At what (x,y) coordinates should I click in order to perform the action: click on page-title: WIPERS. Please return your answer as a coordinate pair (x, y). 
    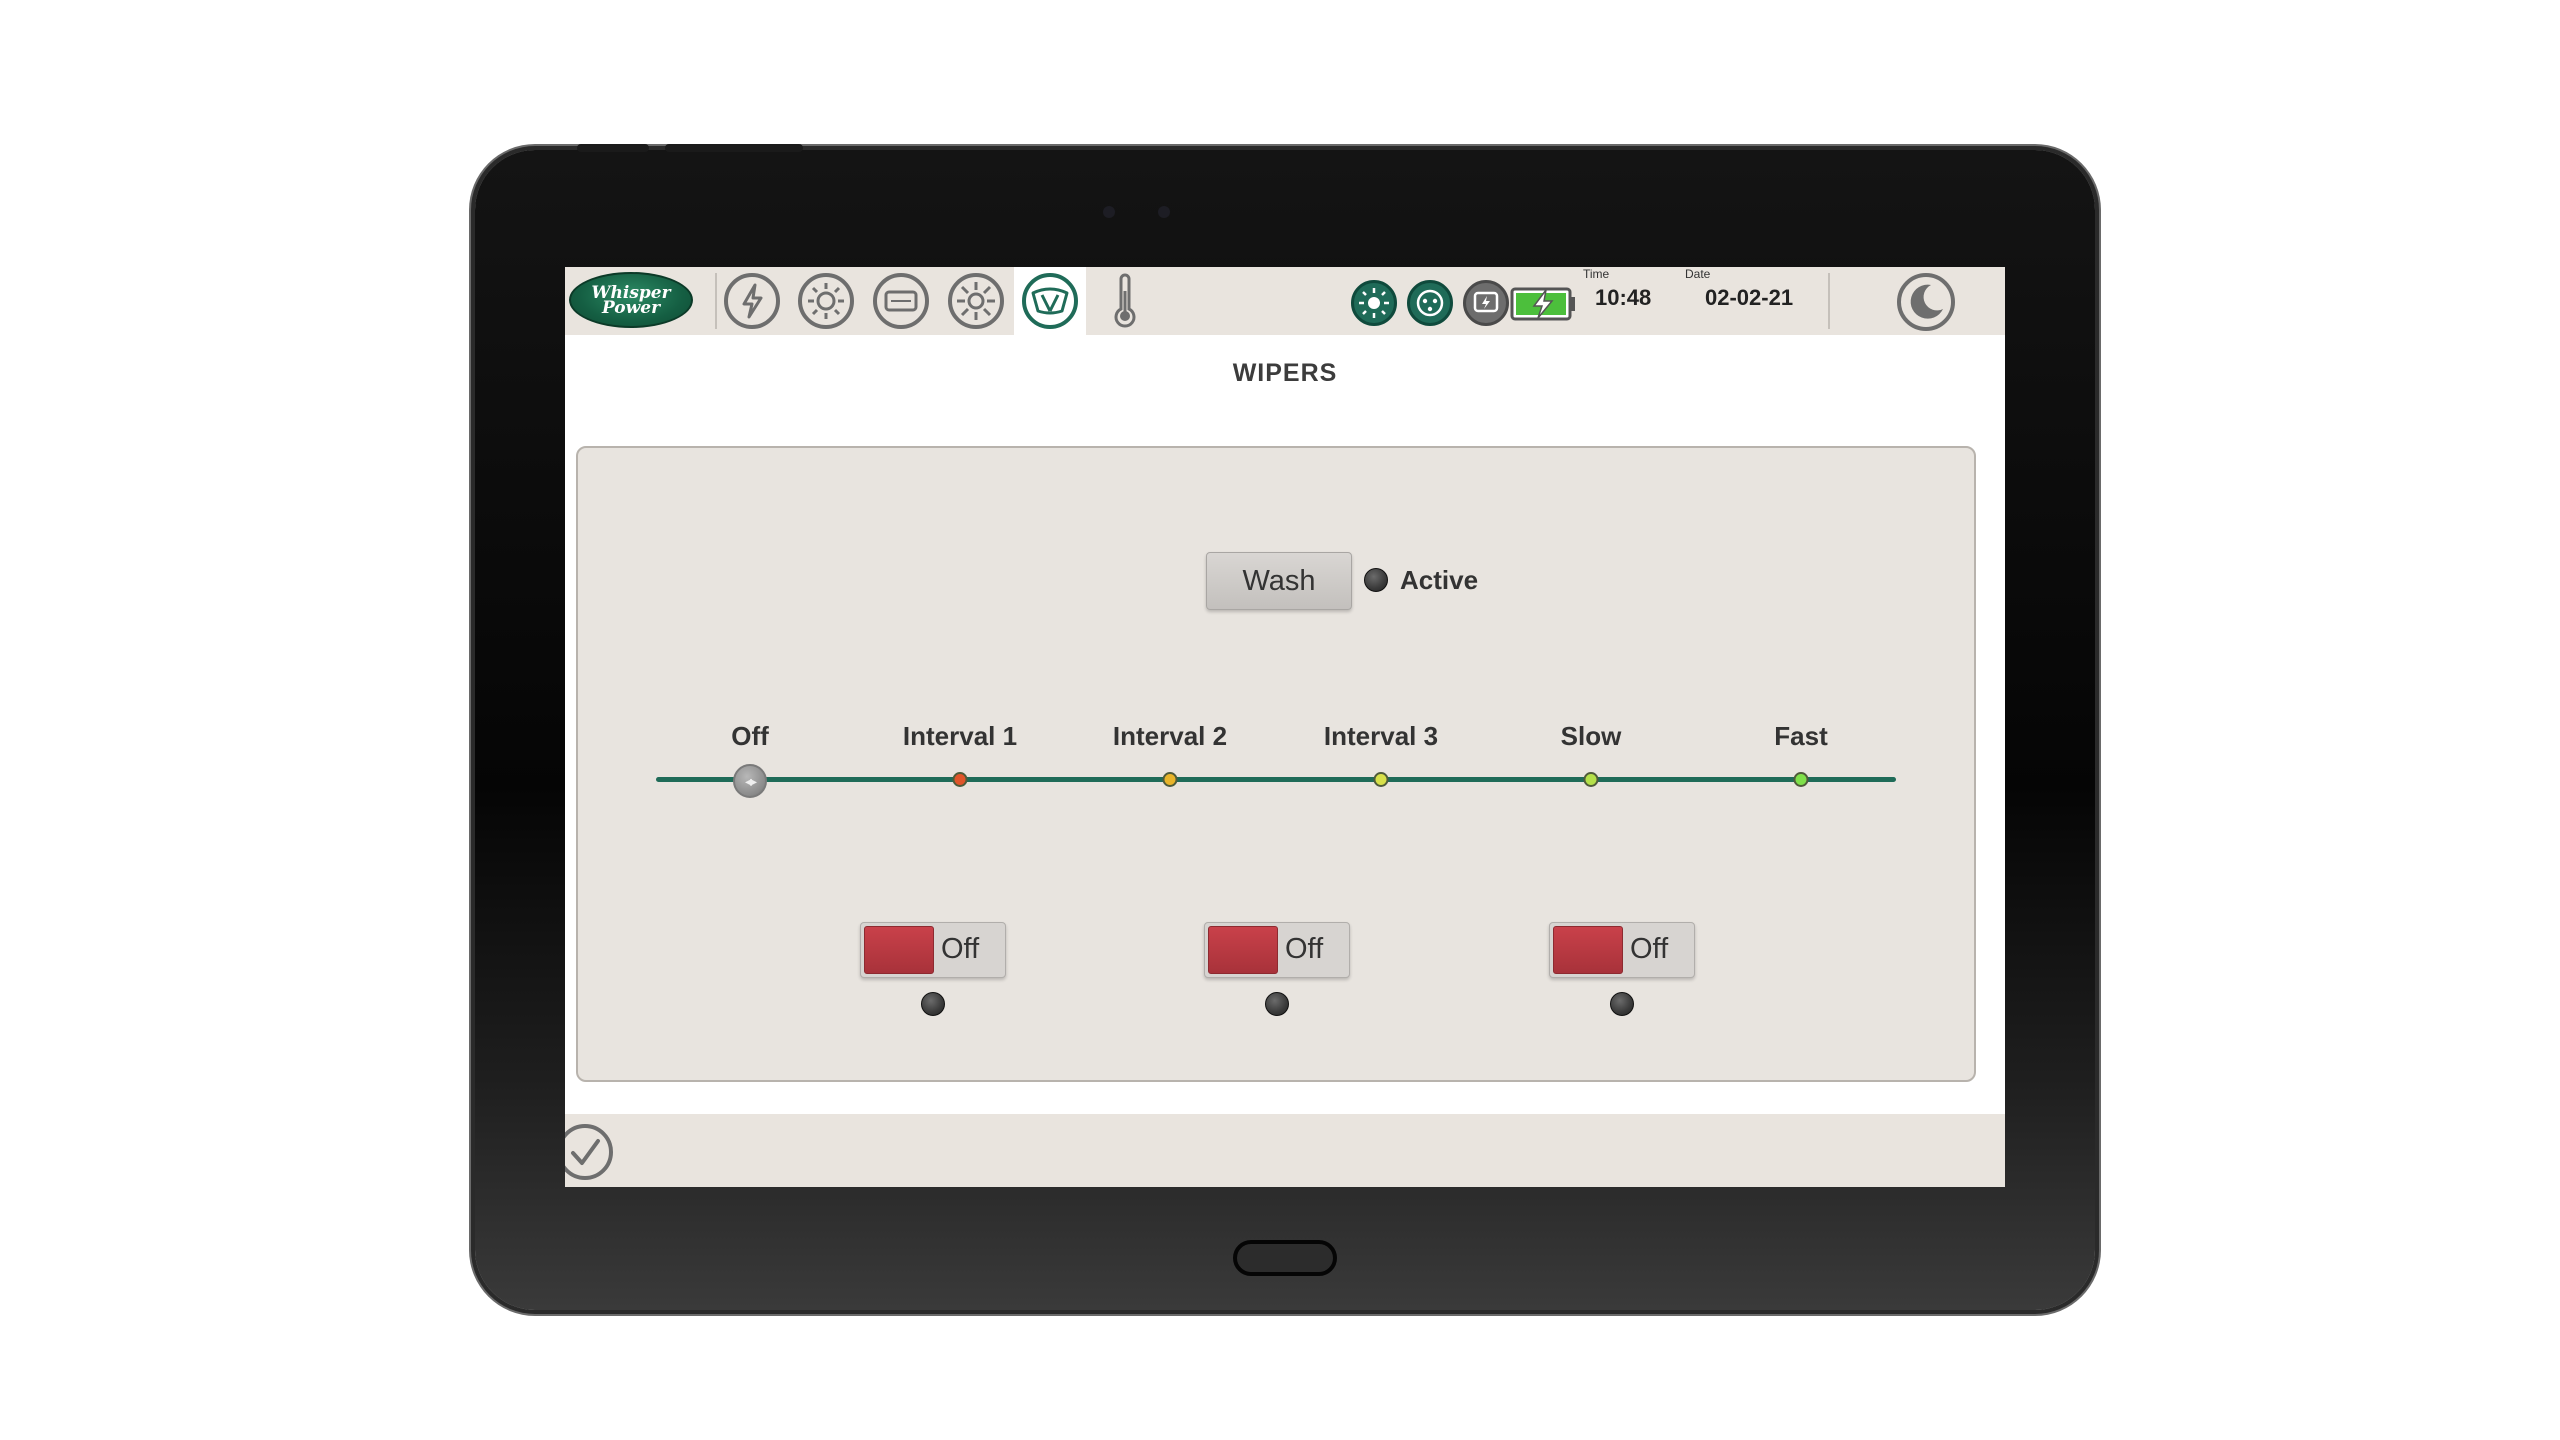
    Looking at the image, I should click on (1285, 373).